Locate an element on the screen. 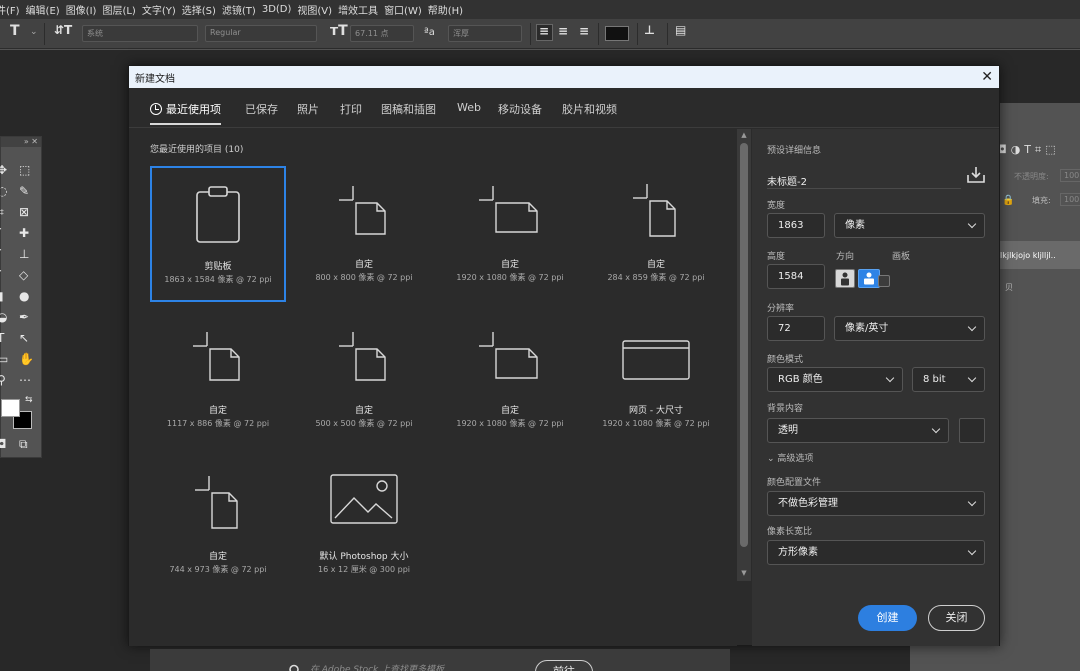 The image size is (1080, 671). layer-name: 贝 is located at coordinates (1009, 287).